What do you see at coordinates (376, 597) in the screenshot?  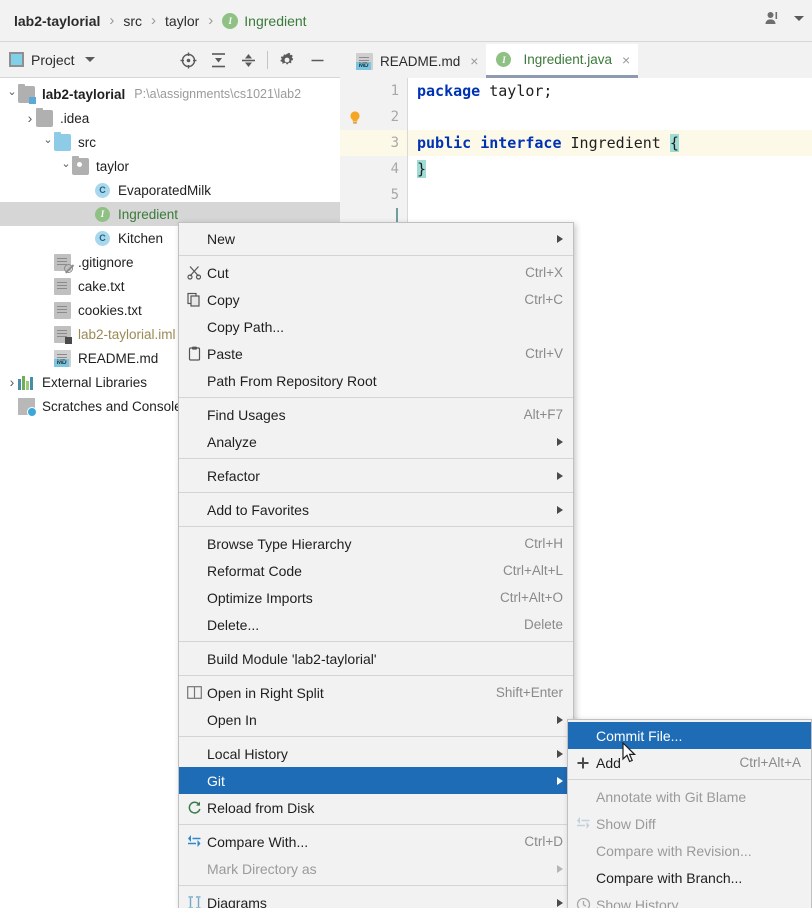 I see `menu-item-optimize-imports: Optimize Imports Ctrl+Alt+O` at bounding box center [376, 597].